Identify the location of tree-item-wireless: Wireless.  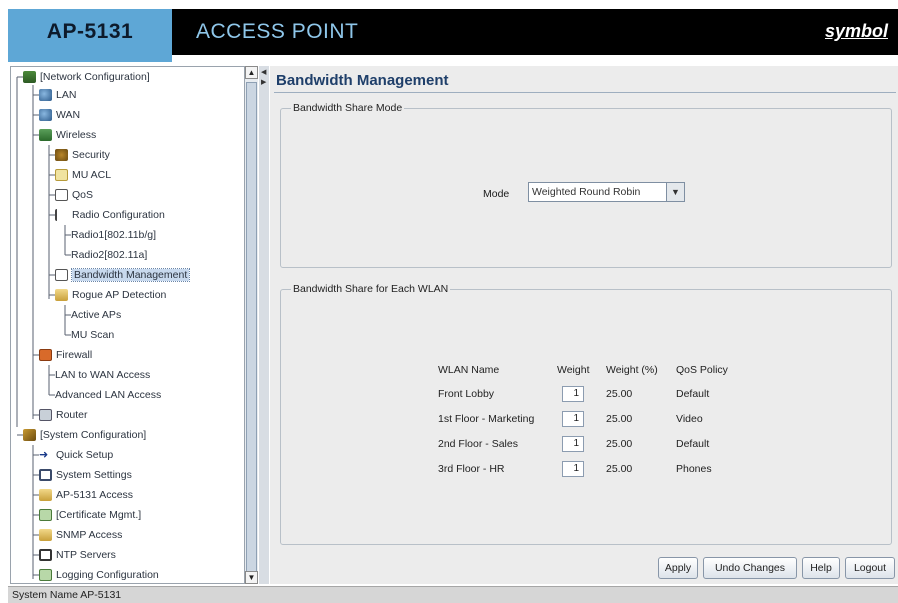
(67, 135).